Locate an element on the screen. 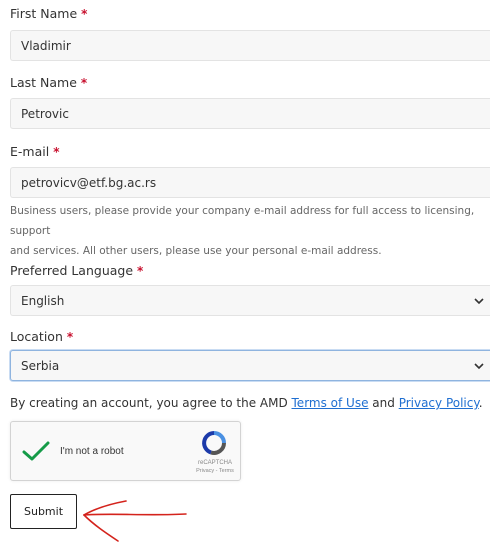  first-name-input: Vladimir is located at coordinates (250, 45).